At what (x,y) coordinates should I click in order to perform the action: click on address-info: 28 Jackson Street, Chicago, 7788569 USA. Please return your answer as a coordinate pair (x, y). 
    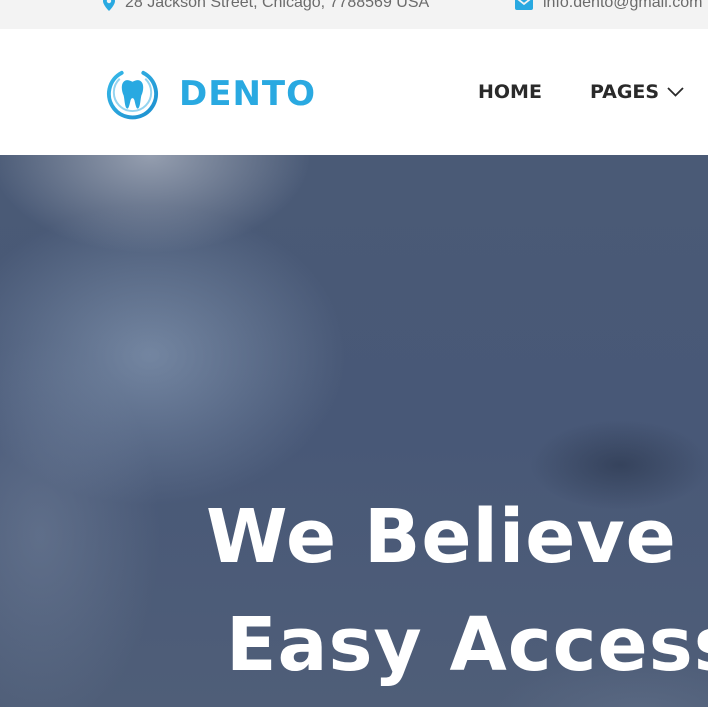
    Looking at the image, I should click on (266, 6).